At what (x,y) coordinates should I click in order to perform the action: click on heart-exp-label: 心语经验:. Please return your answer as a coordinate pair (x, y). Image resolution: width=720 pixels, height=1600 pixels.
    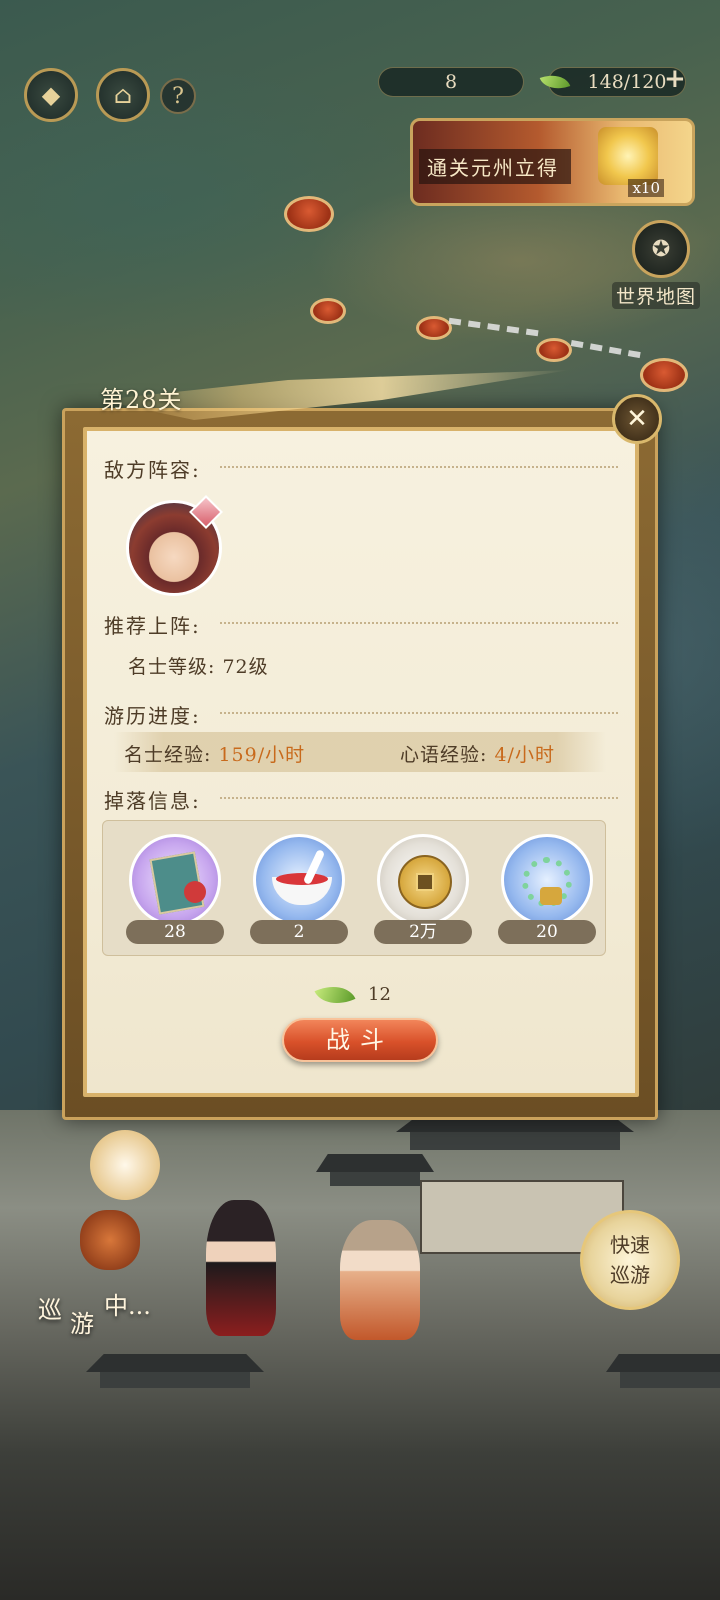
    Looking at the image, I should click on (444, 755).